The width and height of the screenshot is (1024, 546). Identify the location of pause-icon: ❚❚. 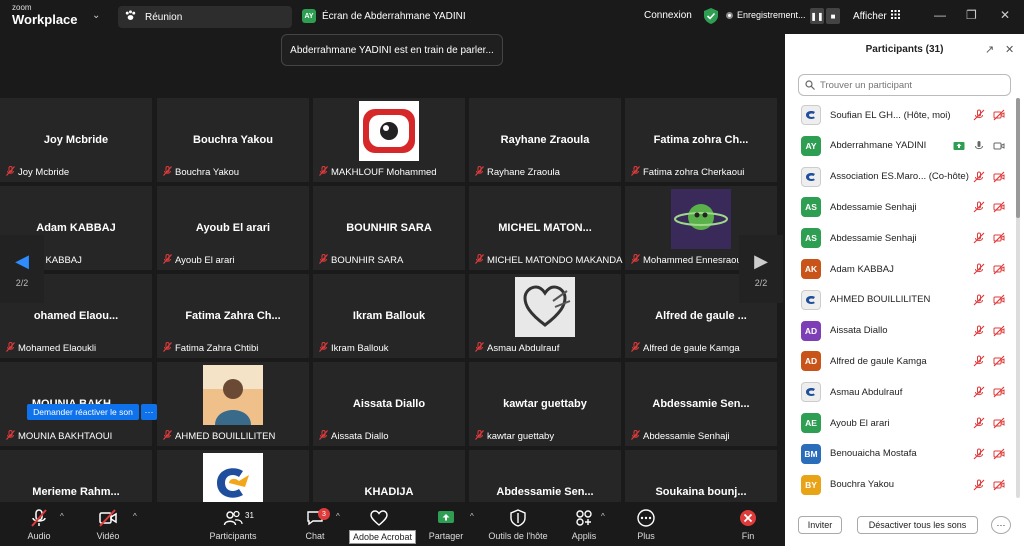
(817, 16).